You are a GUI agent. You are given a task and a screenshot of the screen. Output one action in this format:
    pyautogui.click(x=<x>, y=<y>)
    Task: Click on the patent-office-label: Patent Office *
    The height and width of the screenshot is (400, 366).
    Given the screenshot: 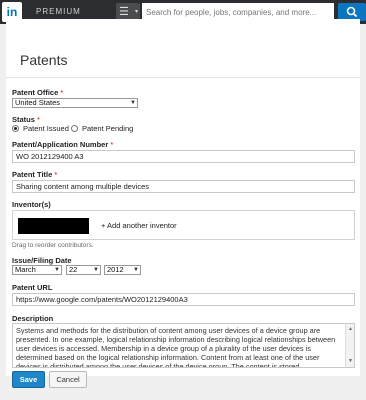 What is the action you would take?
    pyautogui.click(x=38, y=92)
    